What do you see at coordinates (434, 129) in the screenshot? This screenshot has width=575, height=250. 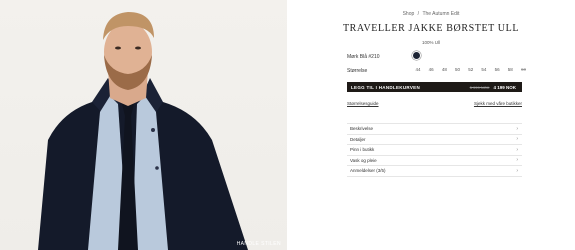 I see `accordion-item-description: Beskrivelse ›` at bounding box center [434, 129].